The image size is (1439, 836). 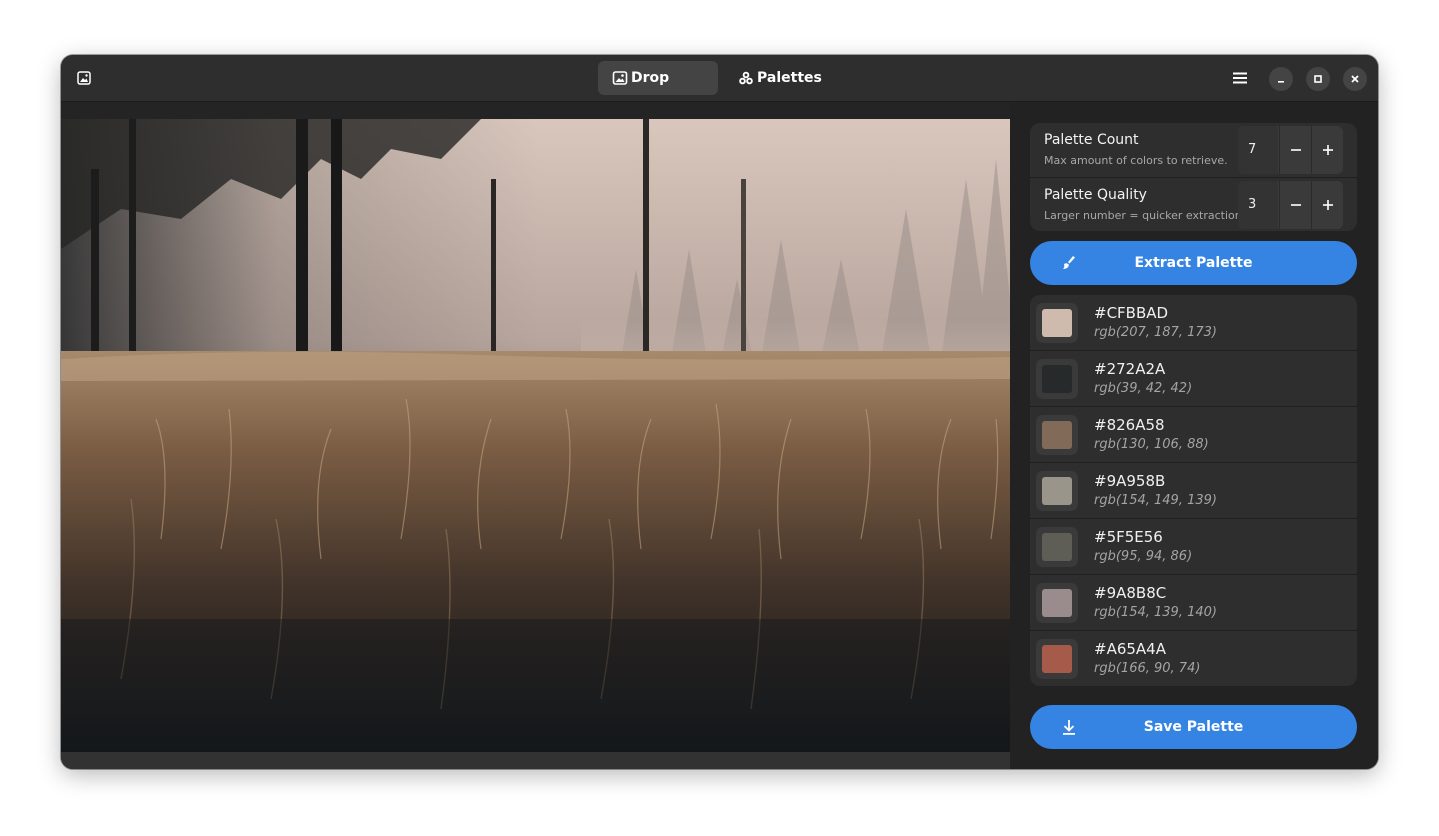 What do you see at coordinates (1143, 556) in the screenshot?
I see `color-rgb-value: rgb(95, 94, 86)` at bounding box center [1143, 556].